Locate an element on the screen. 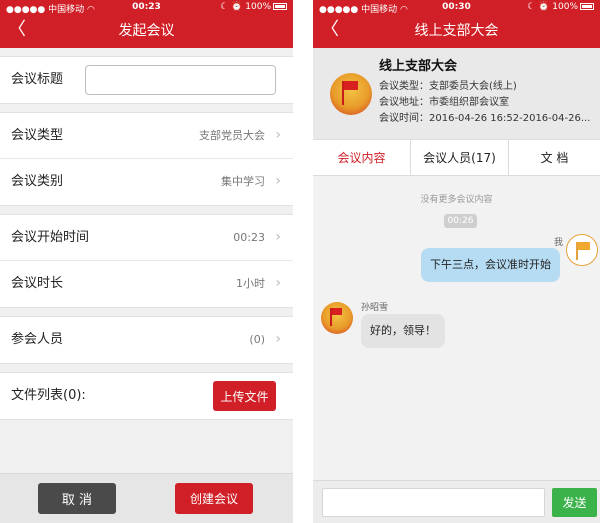 The image size is (600, 523). meeting-info-type: 会议类型：支部委员大会(线上) is located at coordinates (448, 86).